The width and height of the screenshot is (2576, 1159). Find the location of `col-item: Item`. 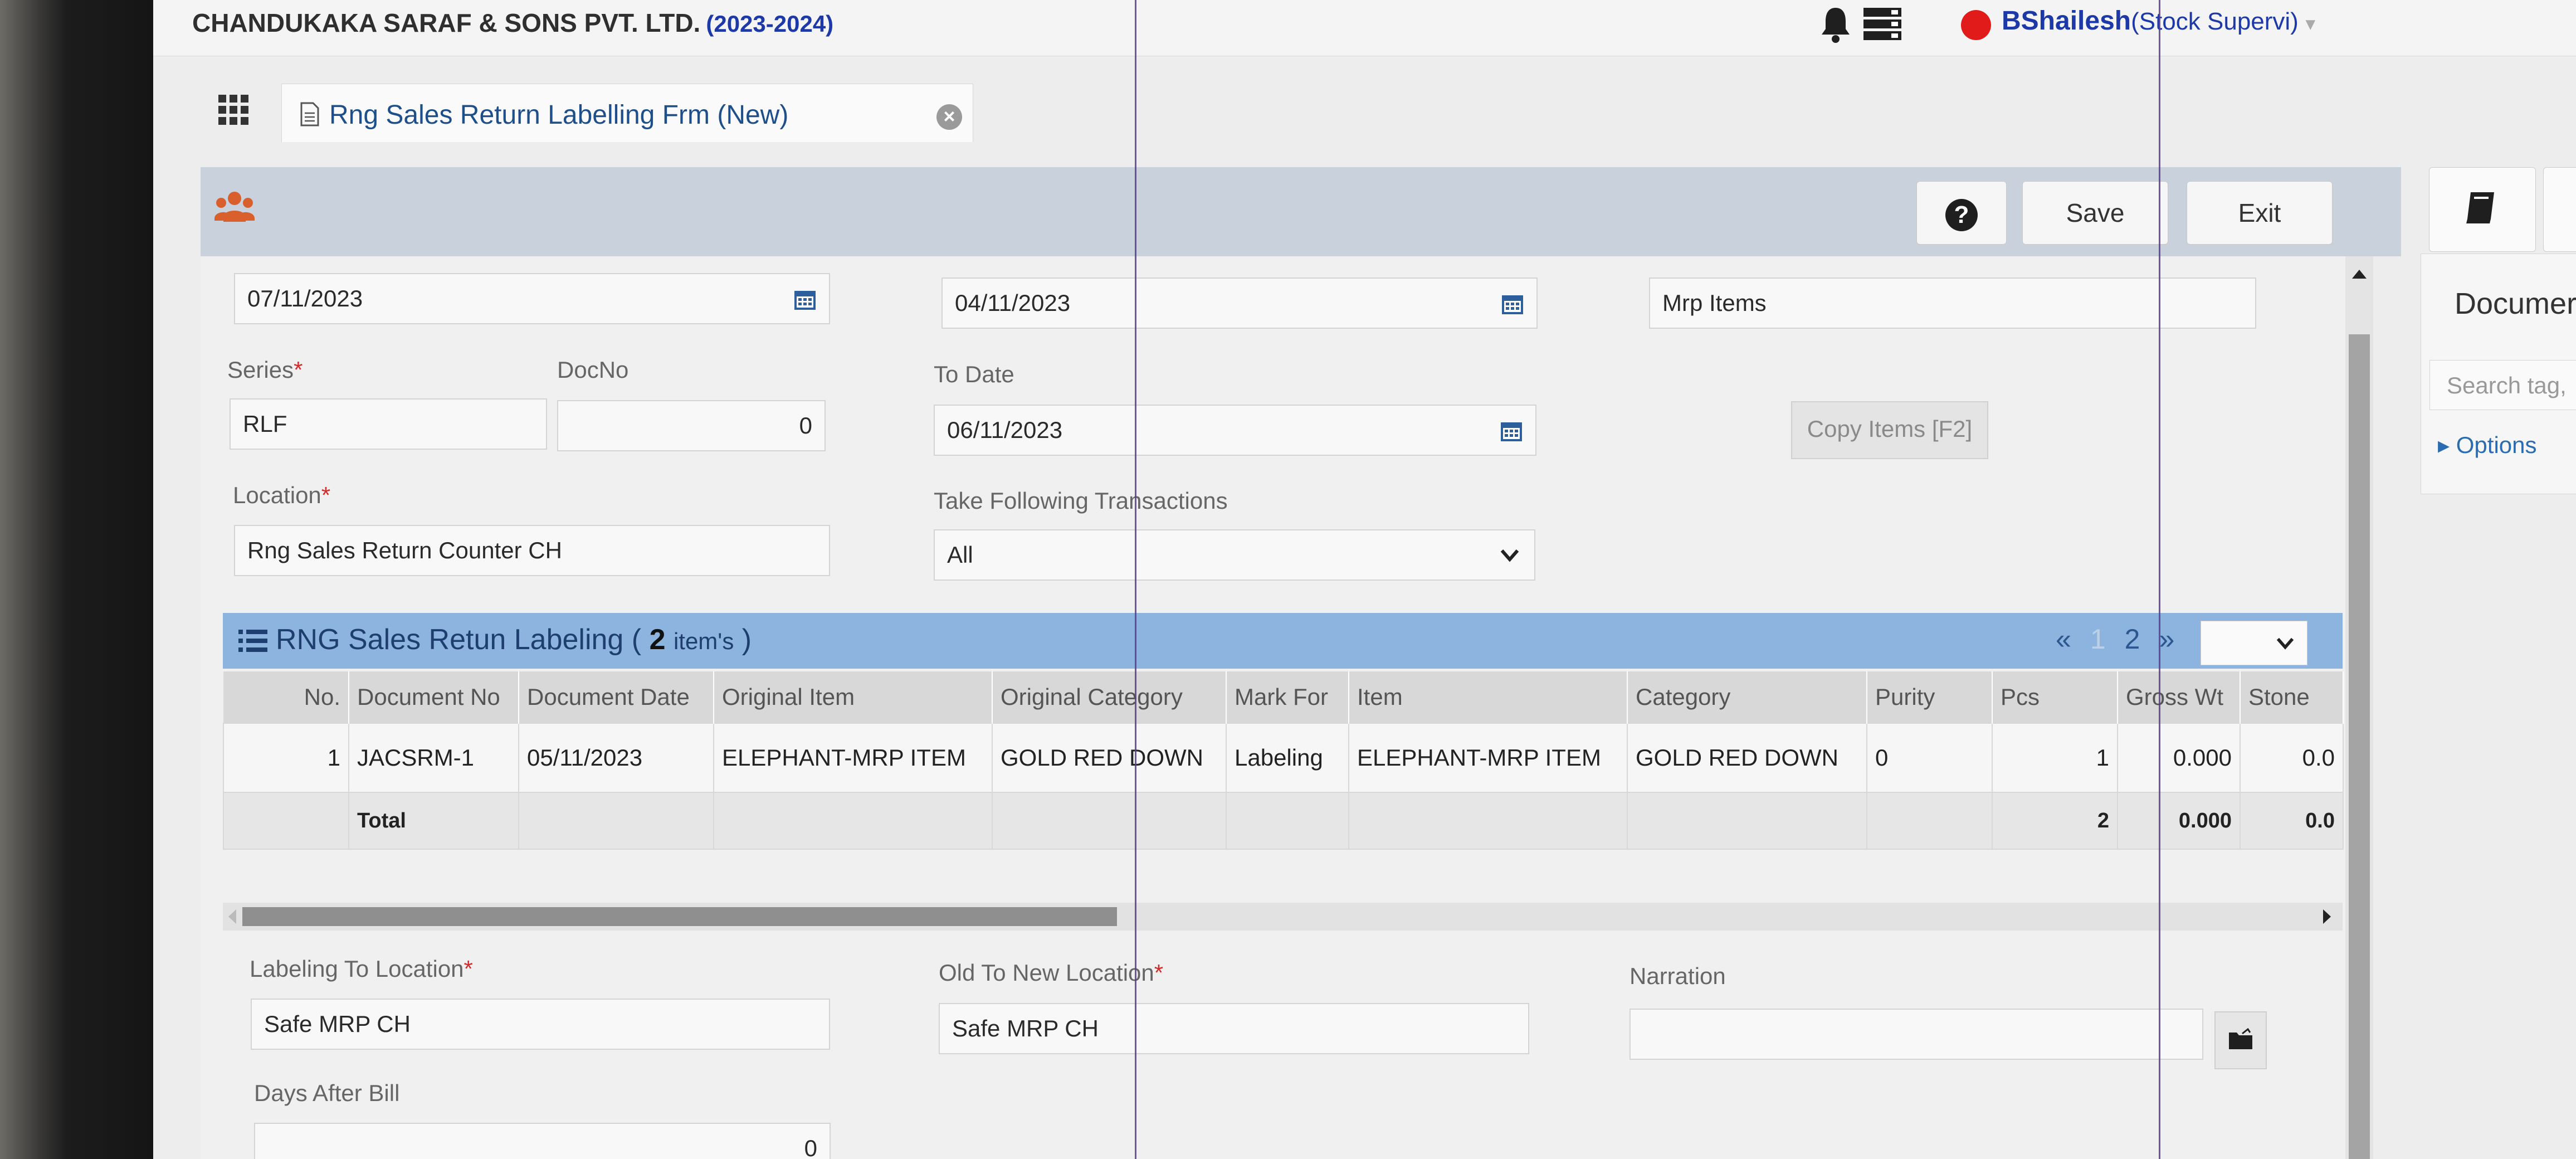

col-item: Item is located at coordinates (1488, 697).